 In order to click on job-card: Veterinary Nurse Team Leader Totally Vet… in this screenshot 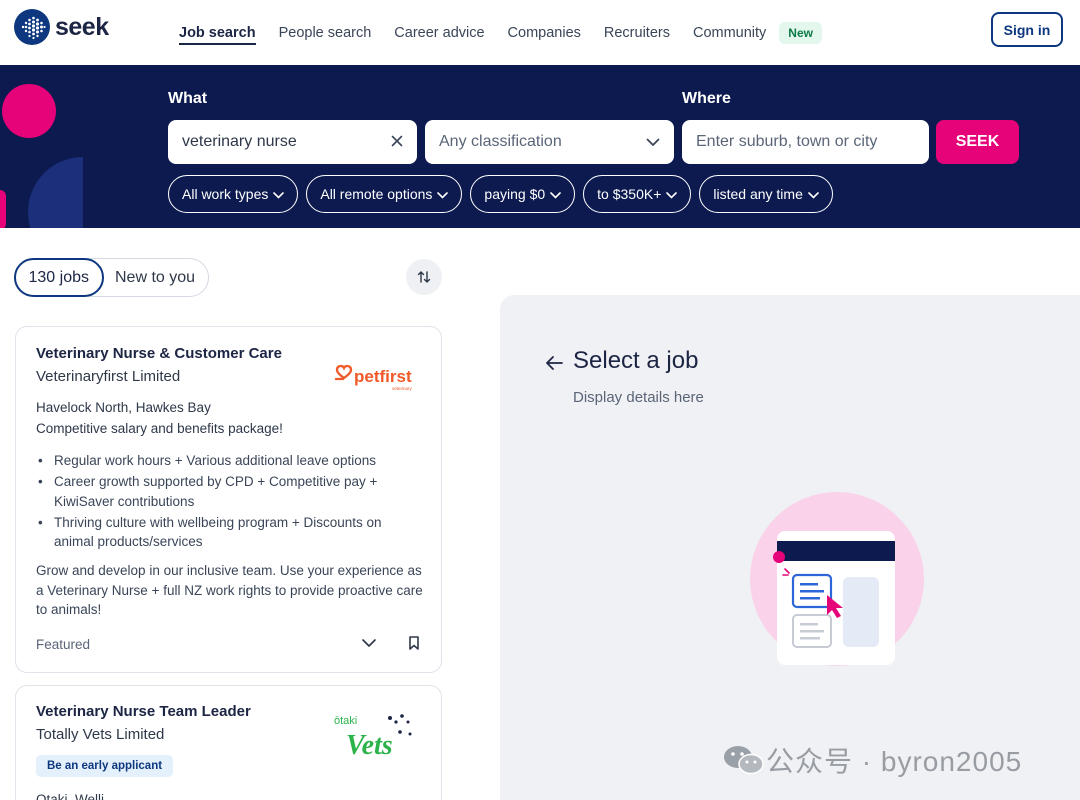, I will do `click(228, 742)`.